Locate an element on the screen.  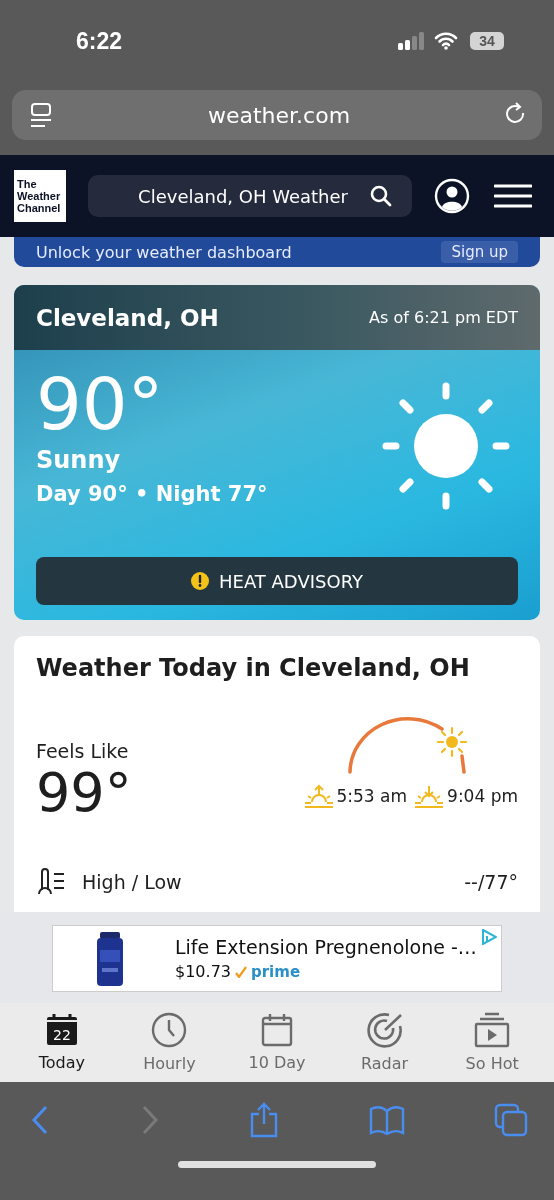
detail-value: --/77° is located at coordinates (491, 882).